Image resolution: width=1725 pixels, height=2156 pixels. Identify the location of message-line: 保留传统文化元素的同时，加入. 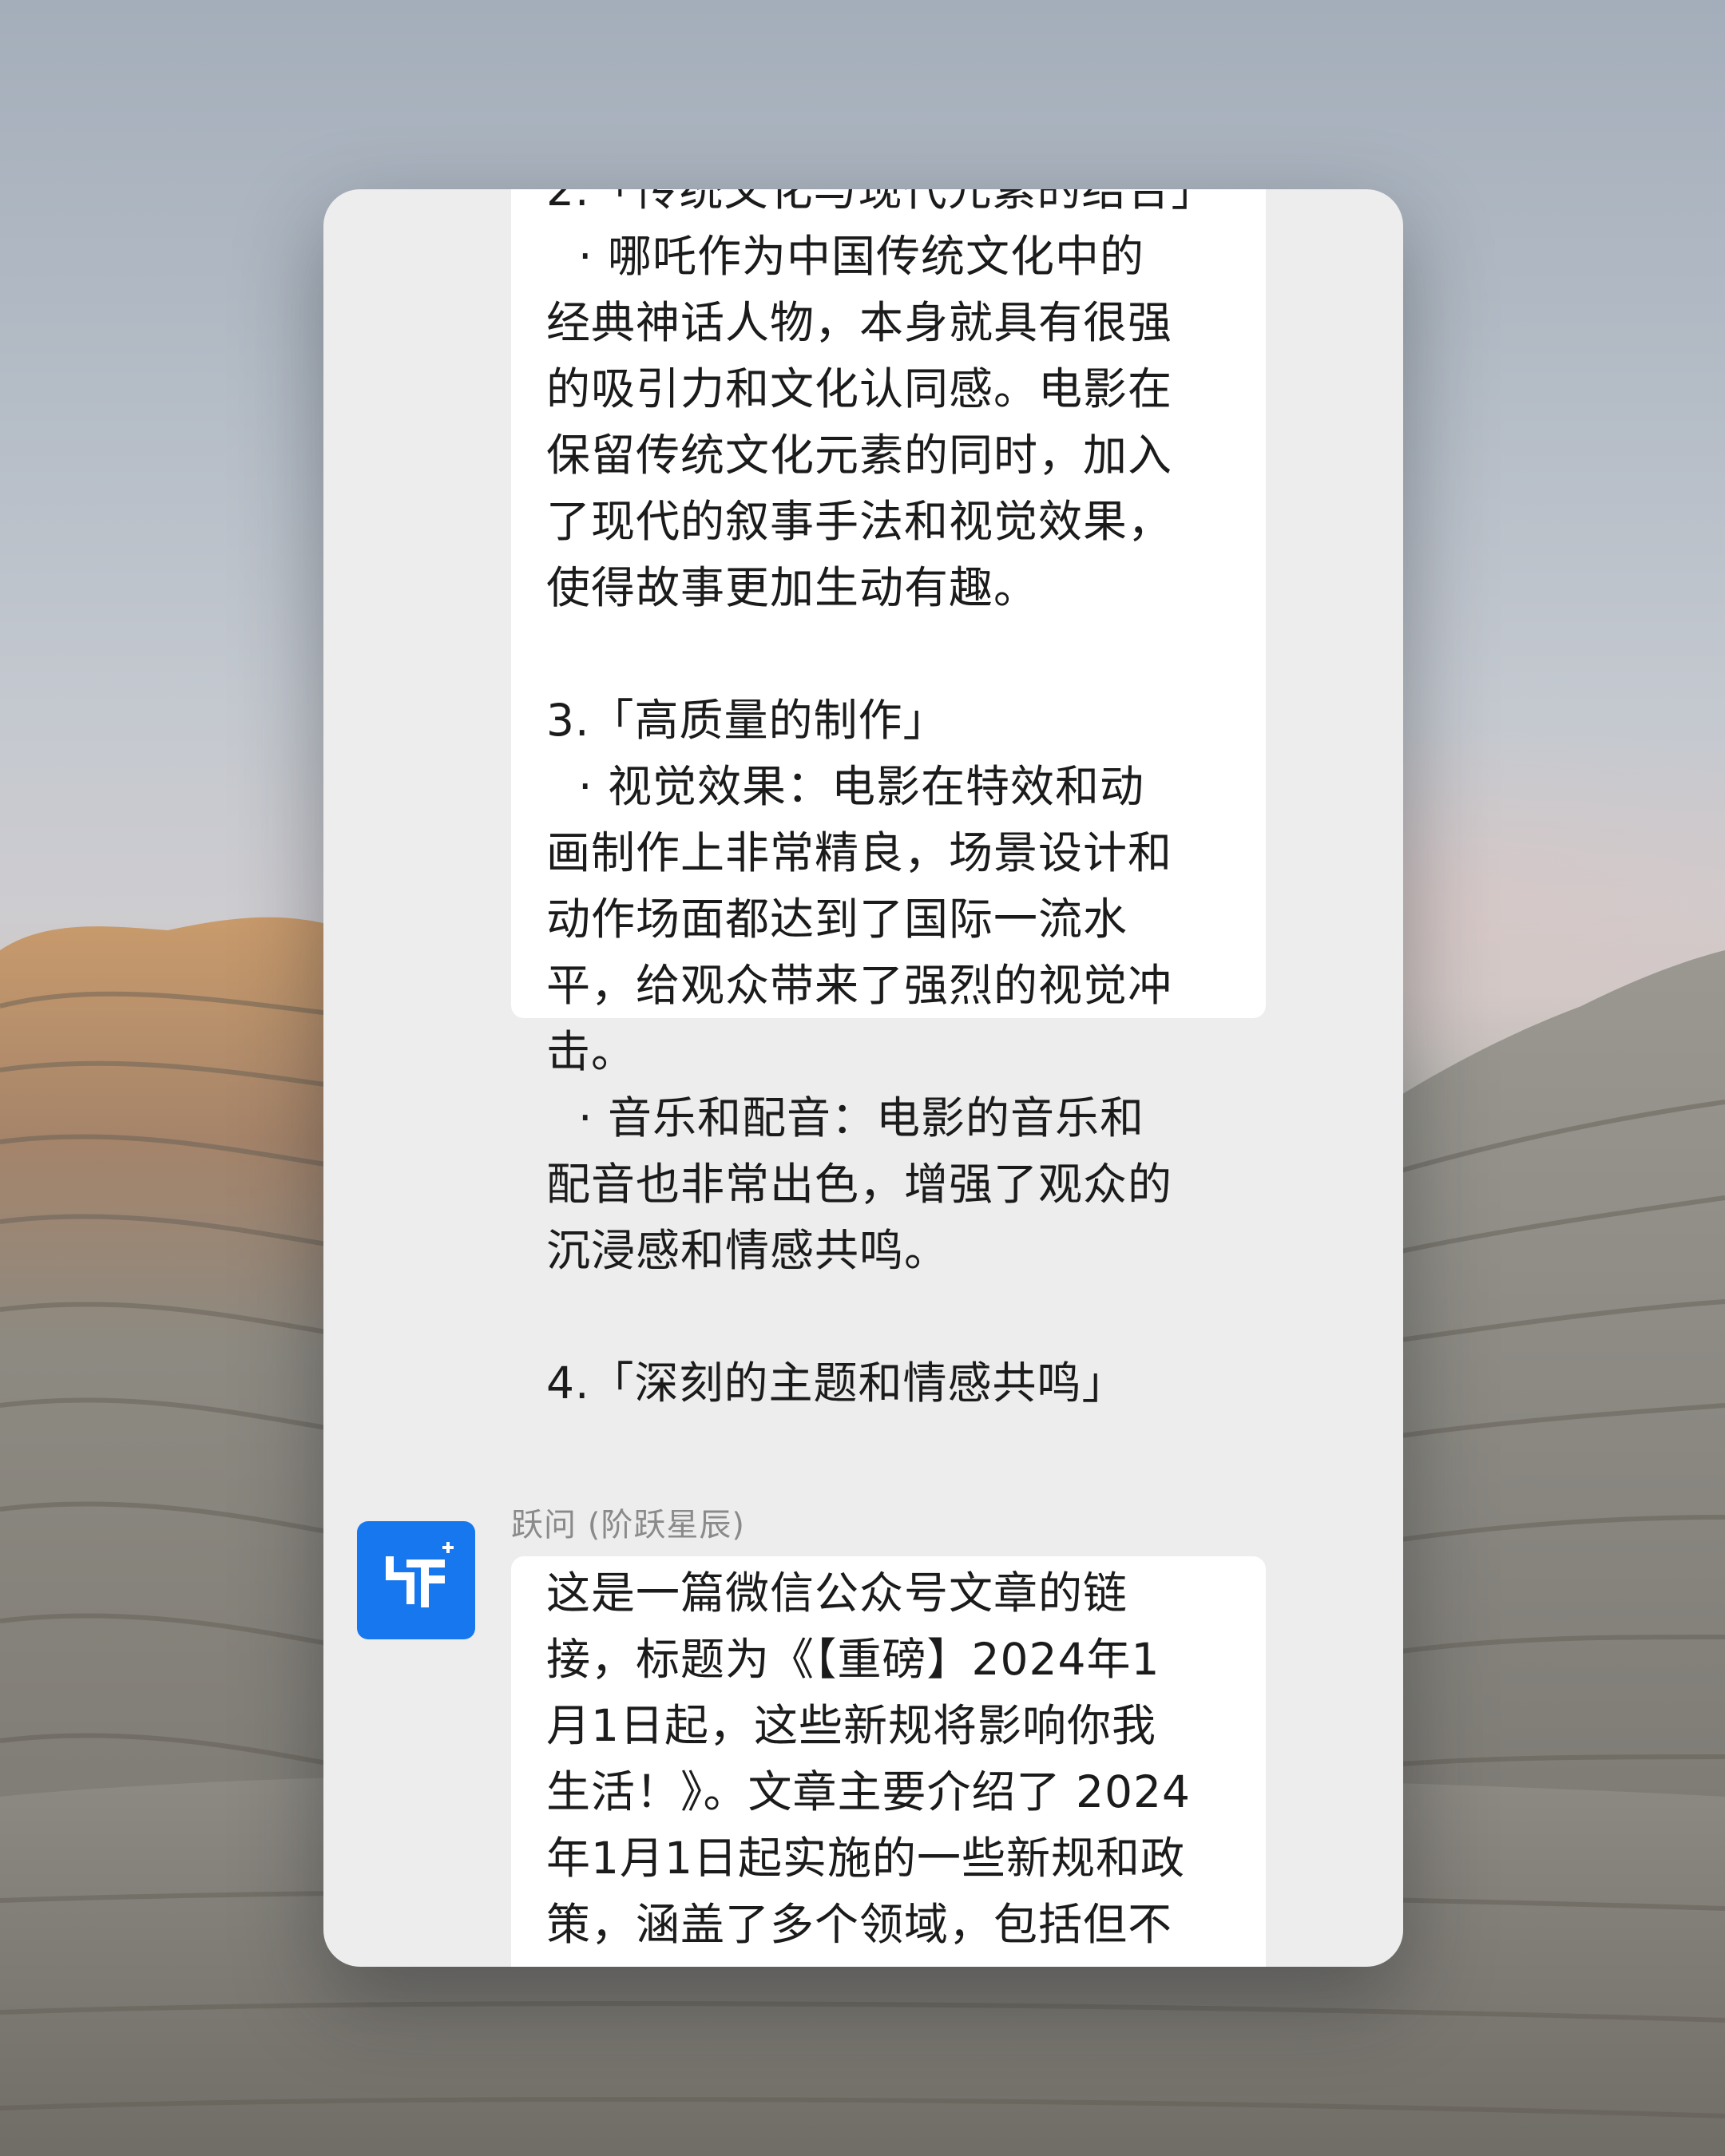
(859, 455).